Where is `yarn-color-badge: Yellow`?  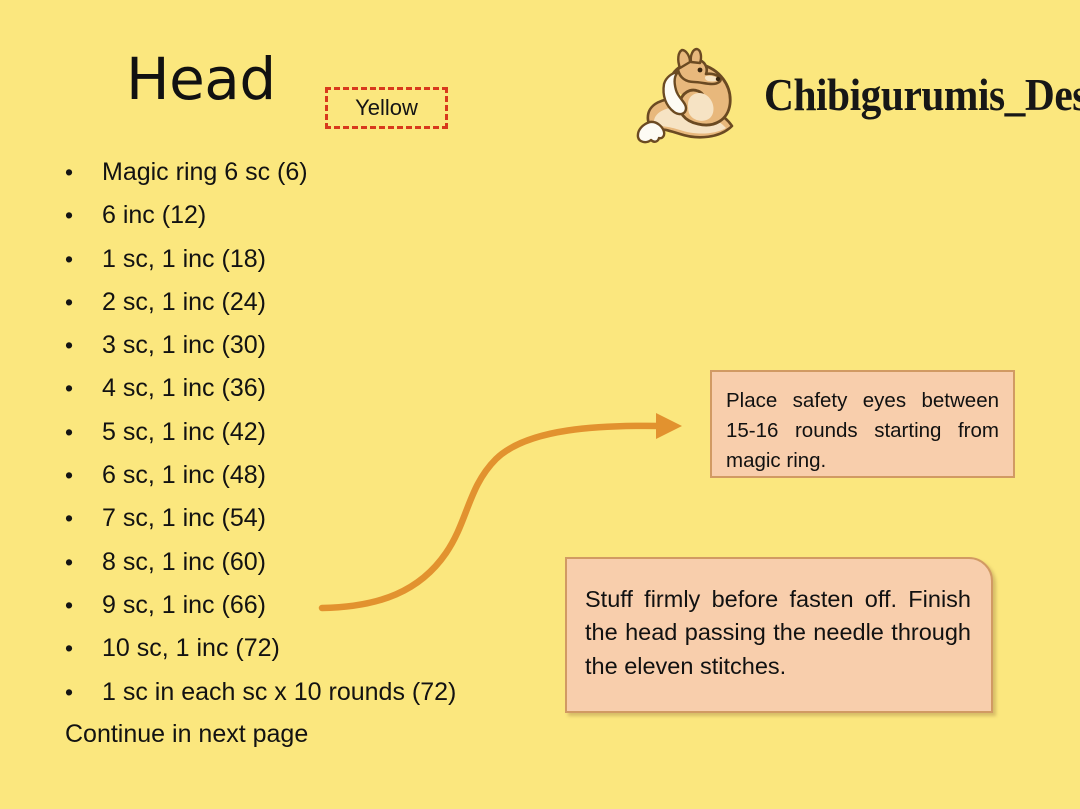
yarn-color-badge: Yellow is located at coordinates (386, 108).